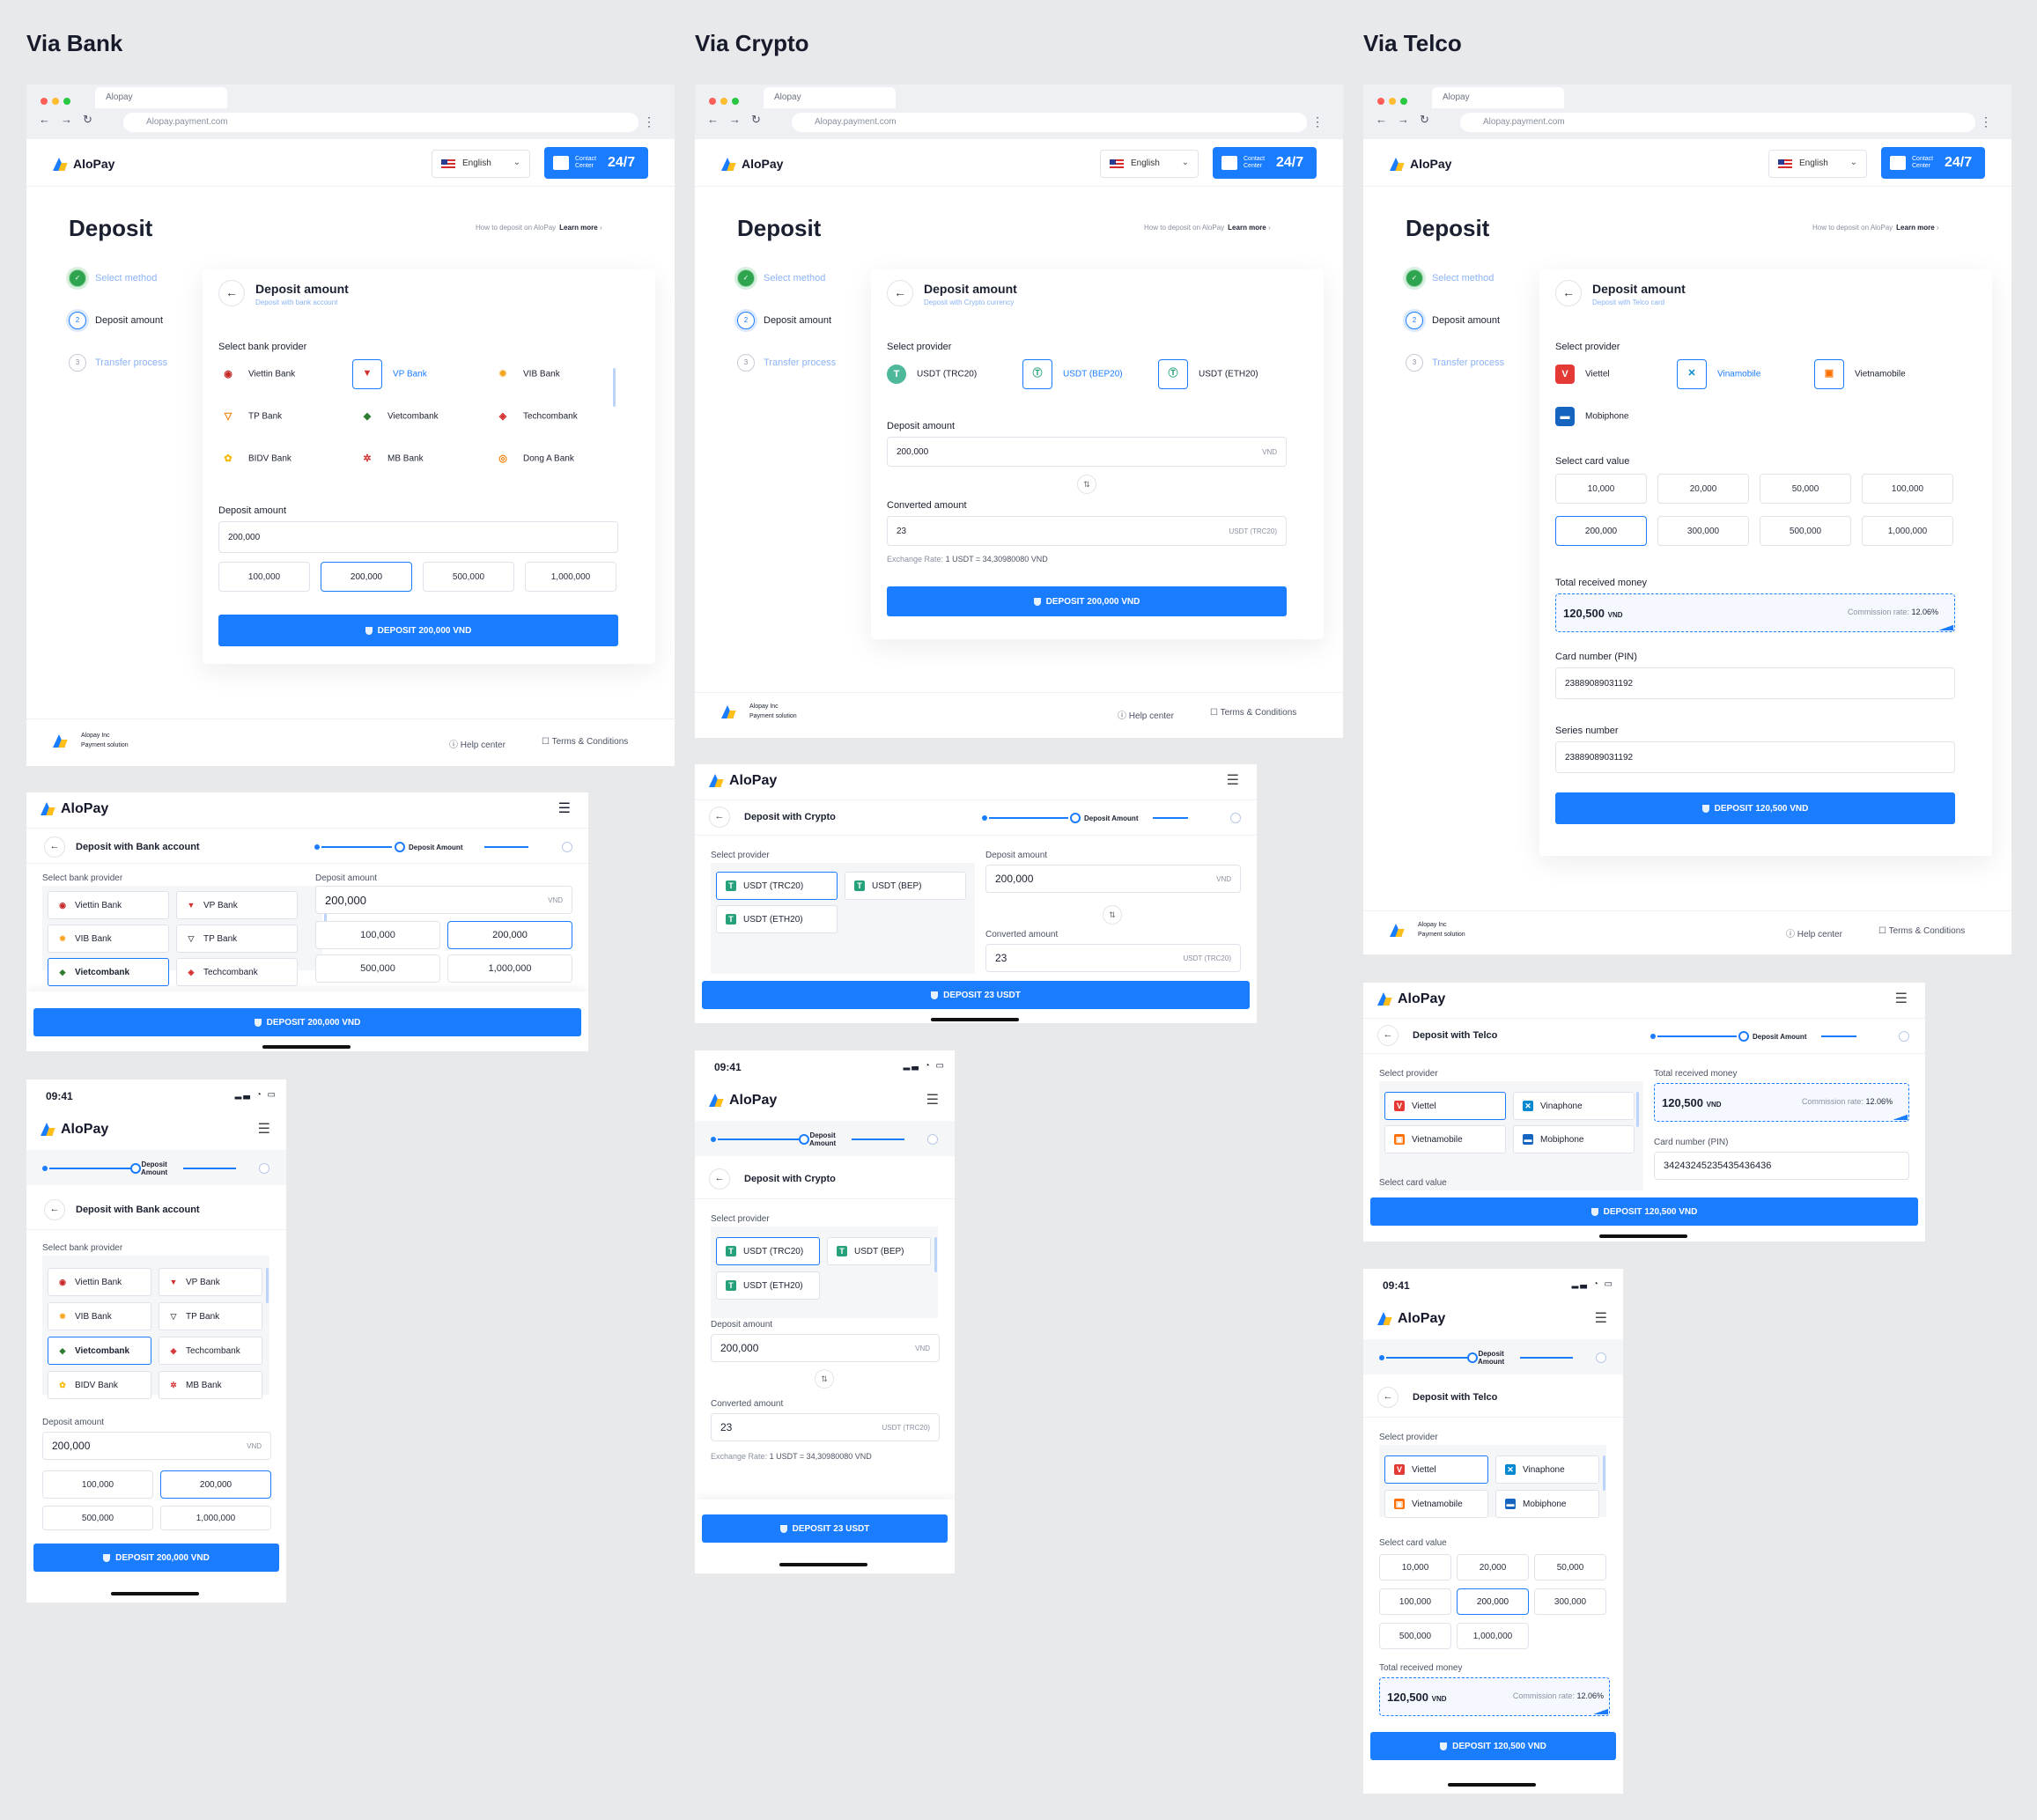 The image size is (2037, 1820). I want to click on provider-vietnamobile: ▣ Vietnamobile, so click(1445, 1139).